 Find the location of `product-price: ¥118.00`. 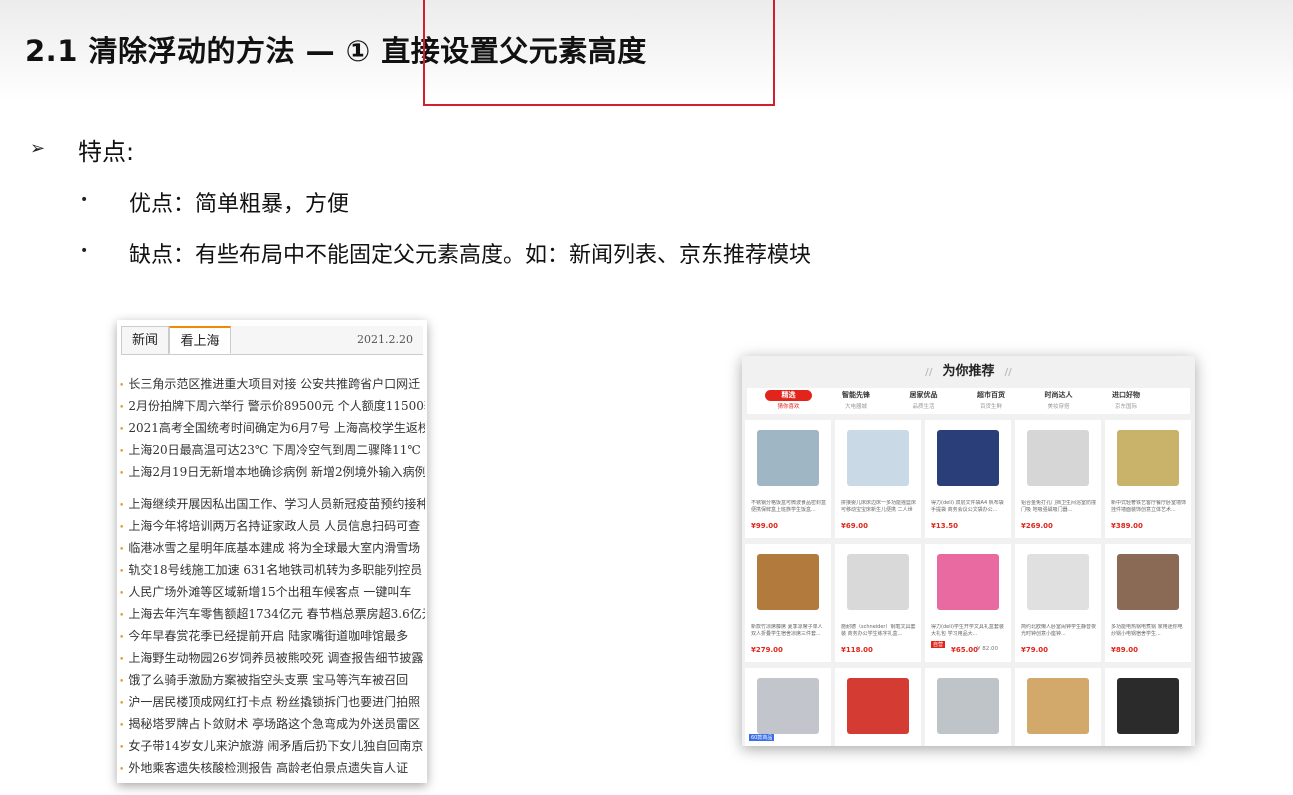

product-price: ¥118.00 is located at coordinates (857, 650).